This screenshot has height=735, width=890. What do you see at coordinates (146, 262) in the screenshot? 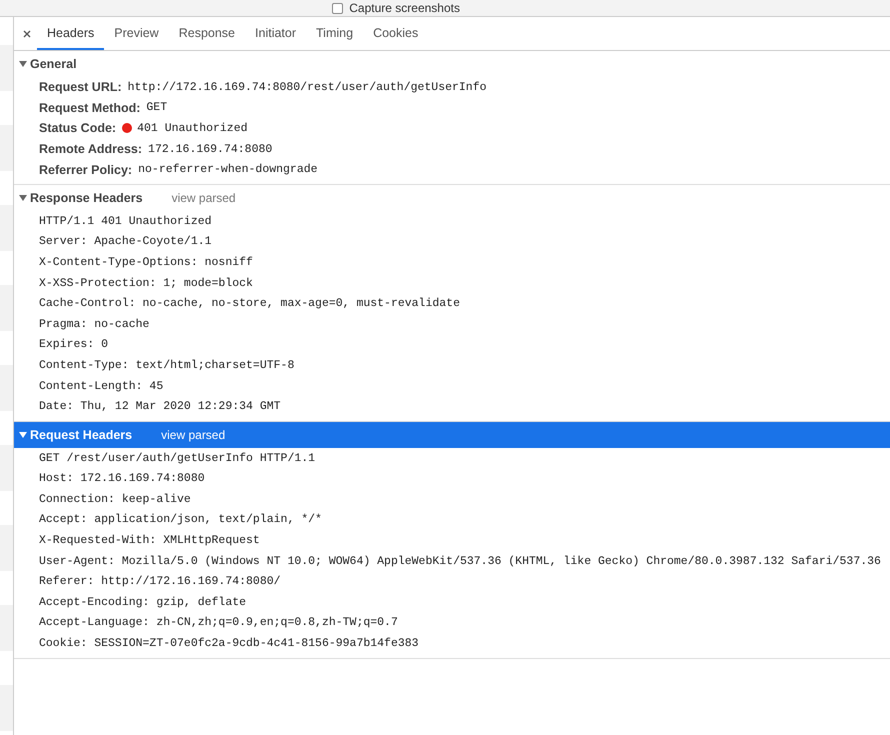
I see `header-line: X-Content-Type-Options: nosniff` at bounding box center [146, 262].